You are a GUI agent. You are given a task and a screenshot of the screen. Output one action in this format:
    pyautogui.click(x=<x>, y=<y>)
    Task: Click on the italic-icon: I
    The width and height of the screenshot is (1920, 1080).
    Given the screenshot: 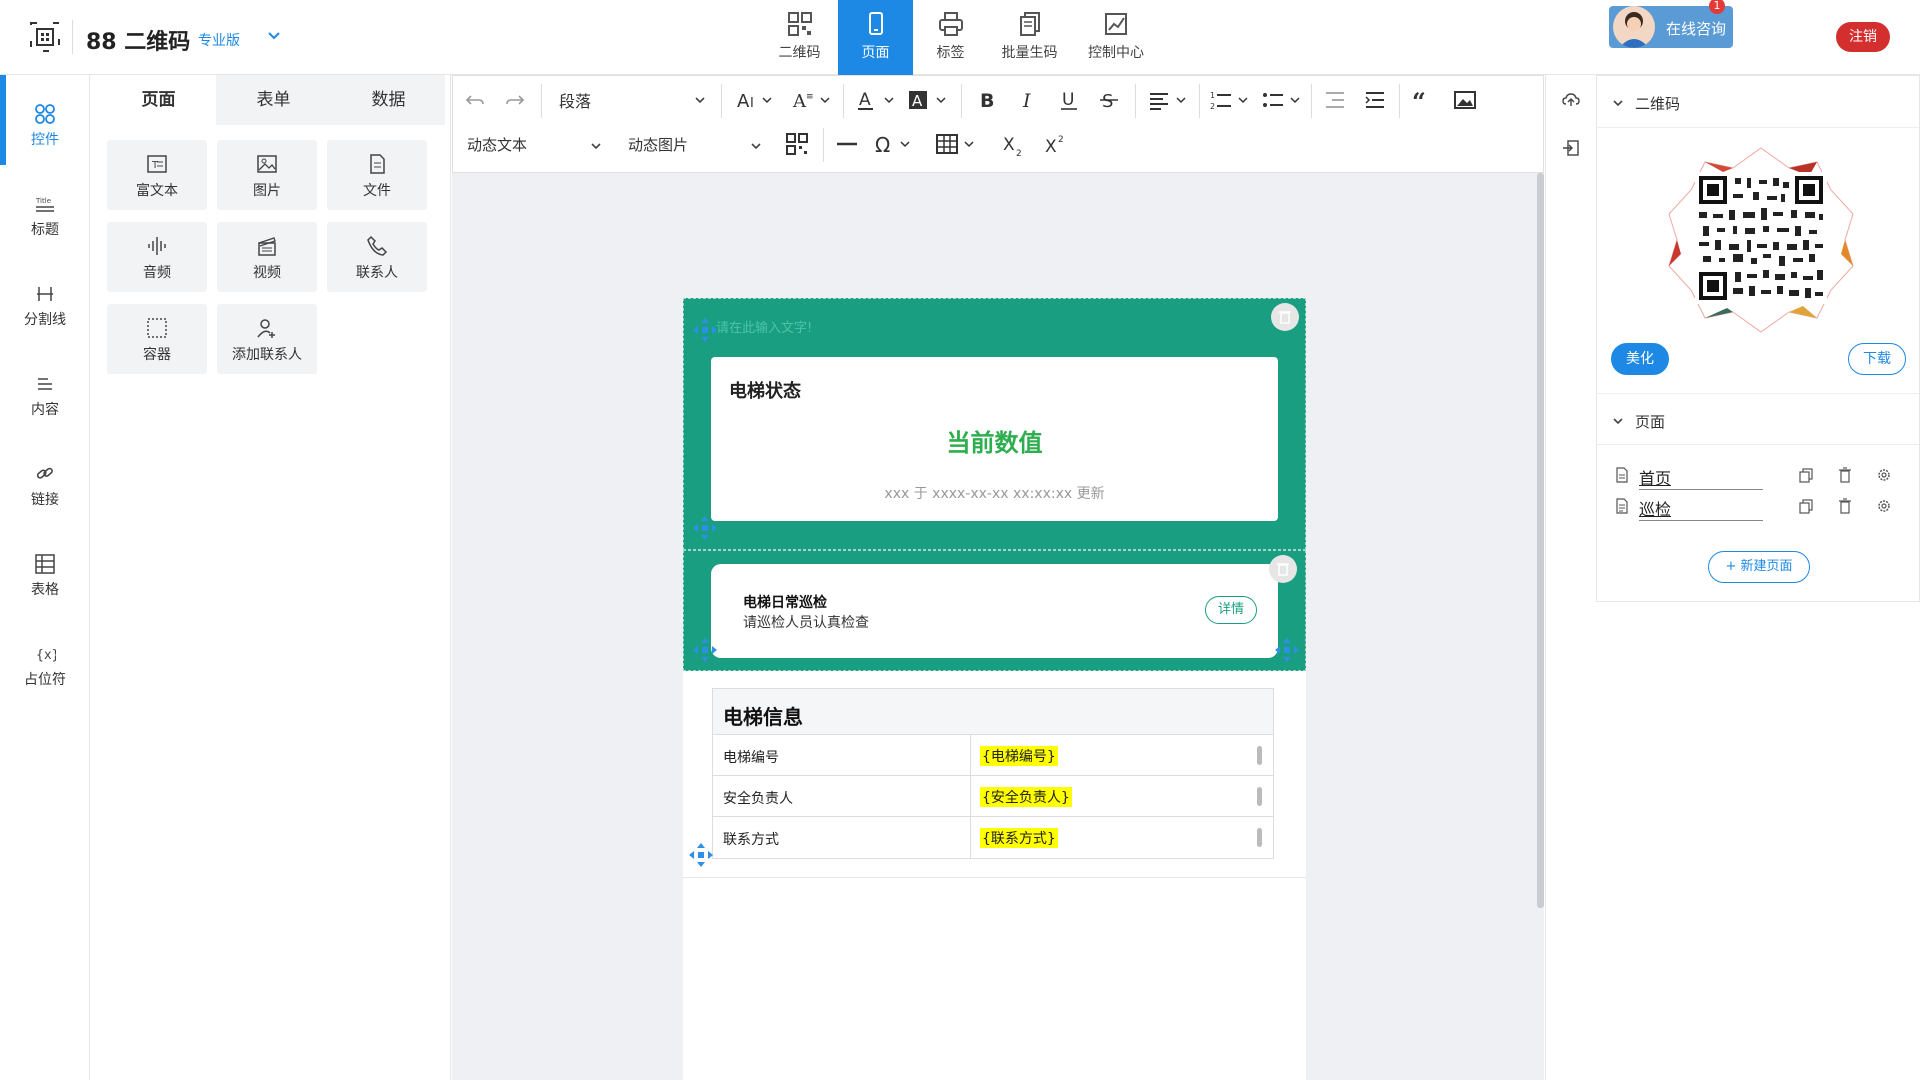 What is the action you would take?
    pyautogui.click(x=1029, y=100)
    